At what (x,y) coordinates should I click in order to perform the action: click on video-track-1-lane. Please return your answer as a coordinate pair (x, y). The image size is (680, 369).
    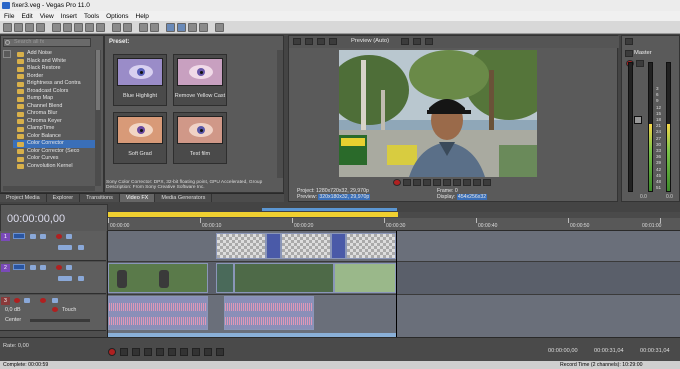
    Looking at the image, I should click on (394, 246).